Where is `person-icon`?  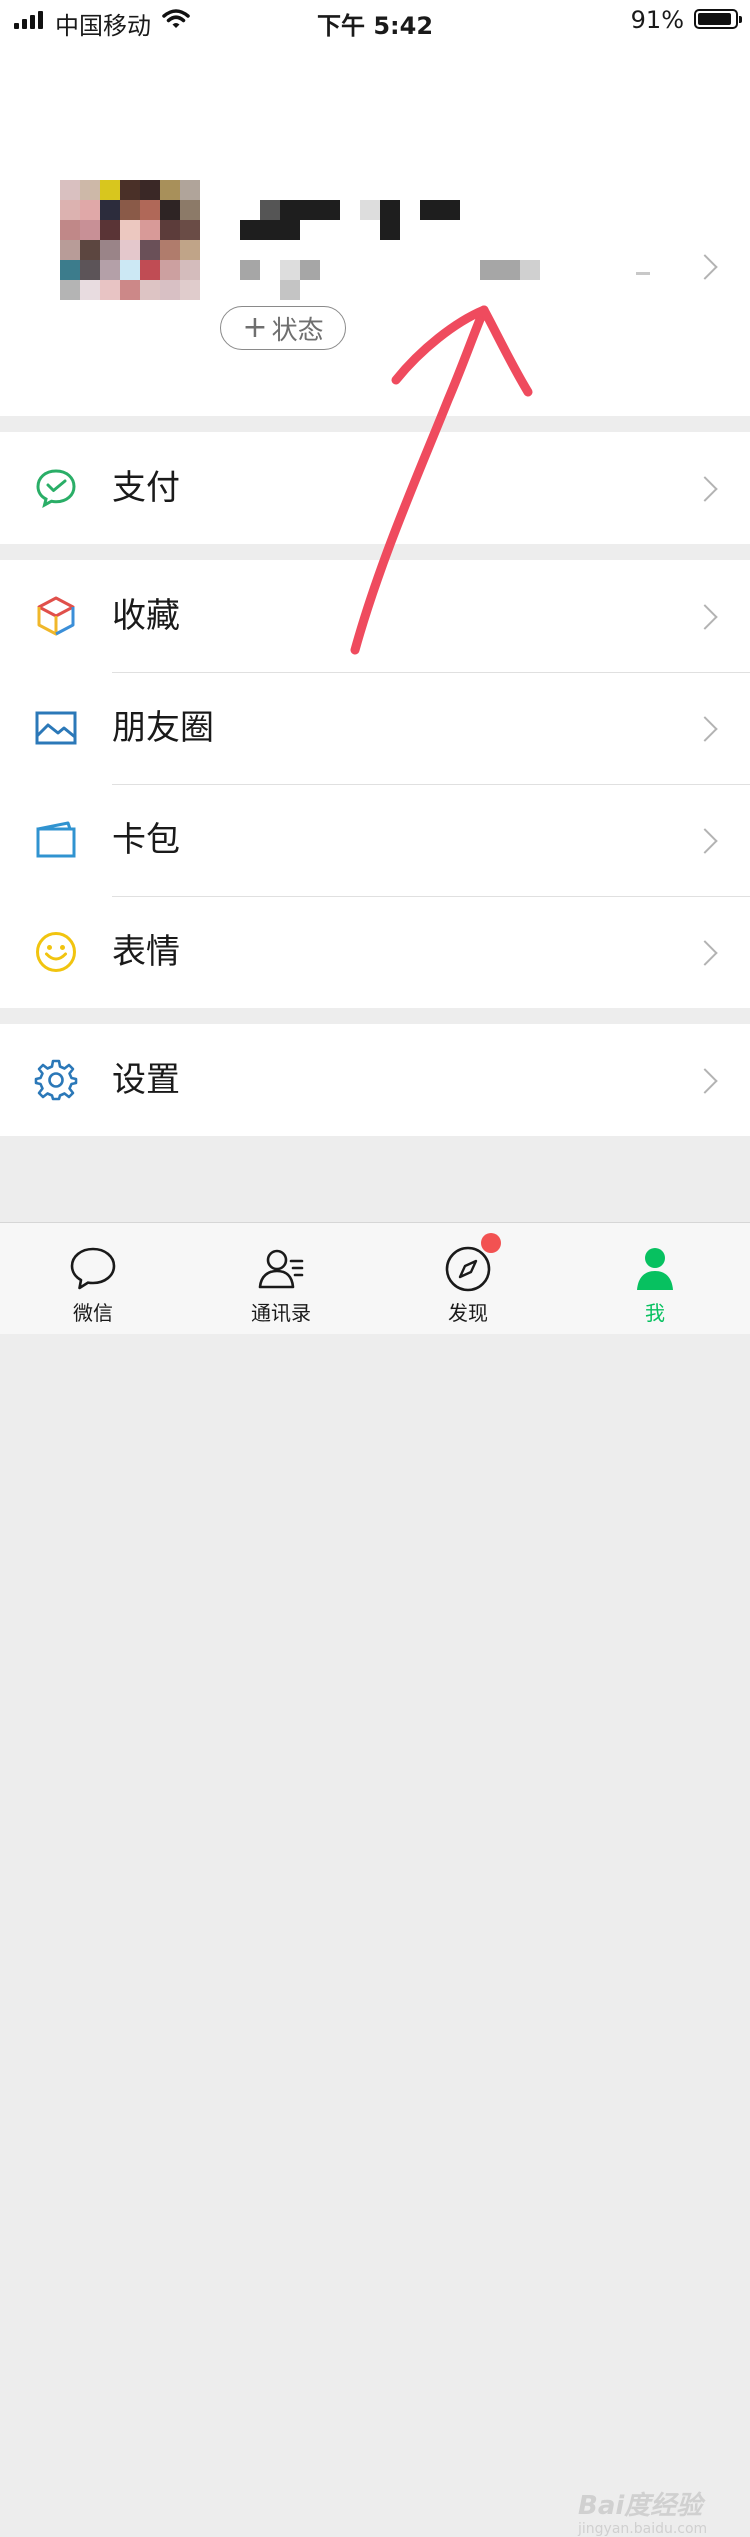 person-icon is located at coordinates (655, 1269).